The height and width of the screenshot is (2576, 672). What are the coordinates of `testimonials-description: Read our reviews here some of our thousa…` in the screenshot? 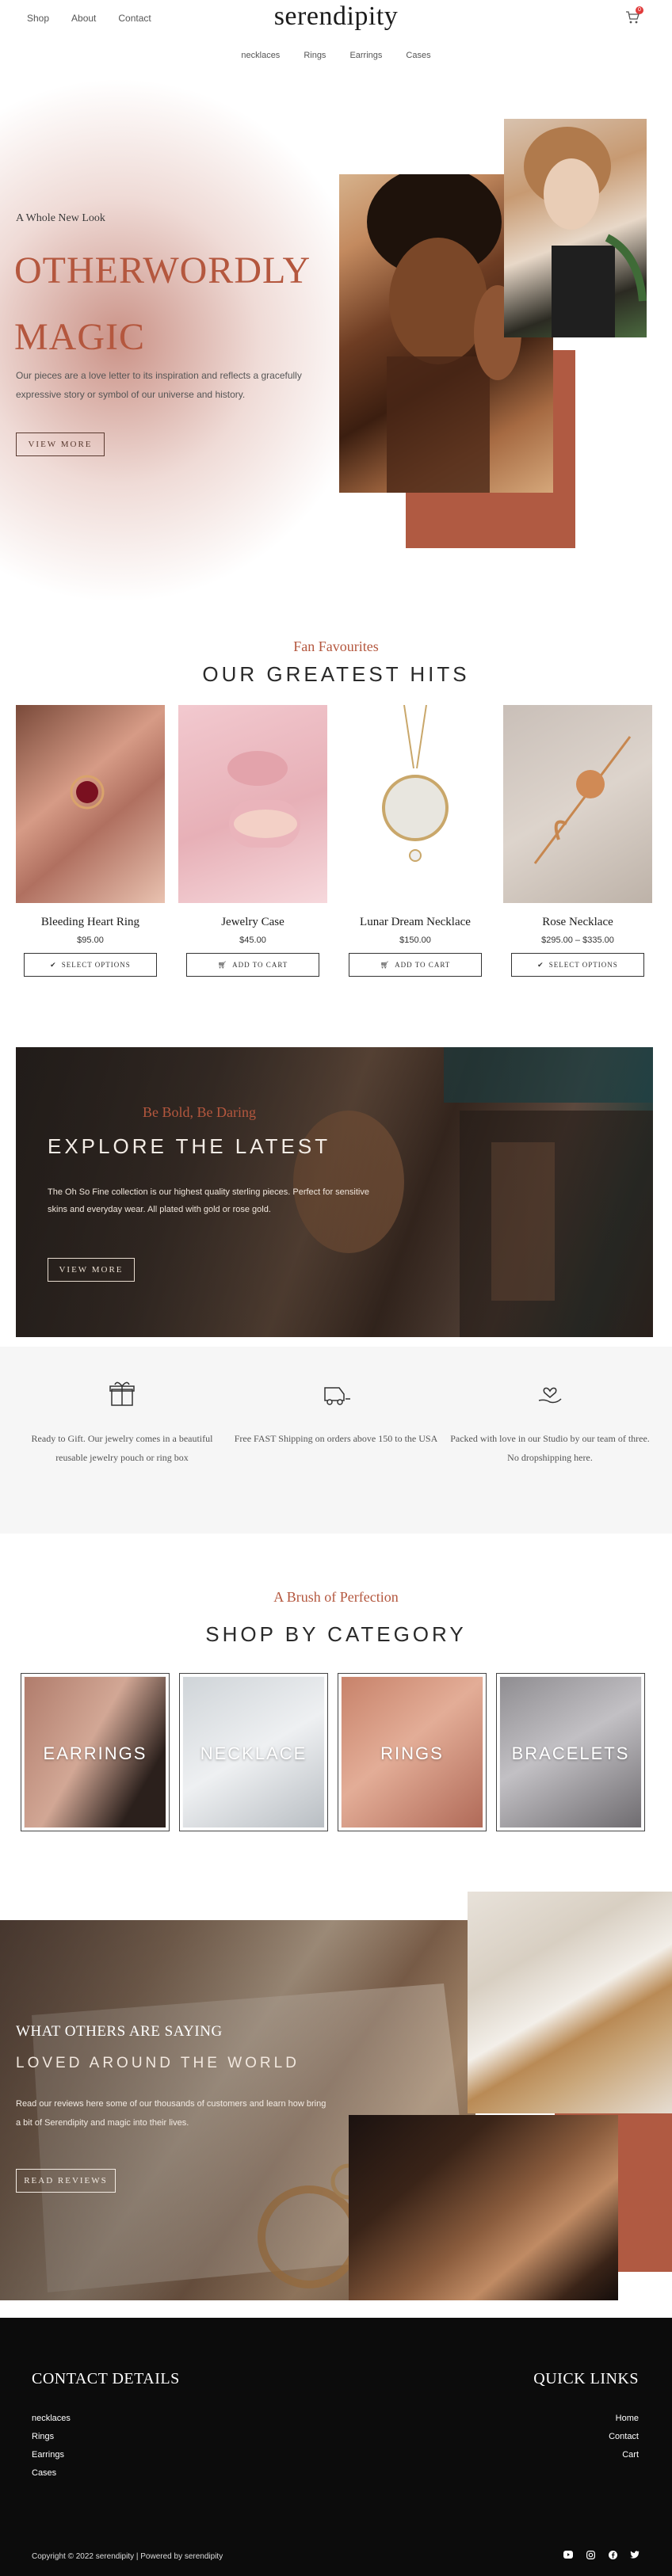 It's located at (171, 2113).